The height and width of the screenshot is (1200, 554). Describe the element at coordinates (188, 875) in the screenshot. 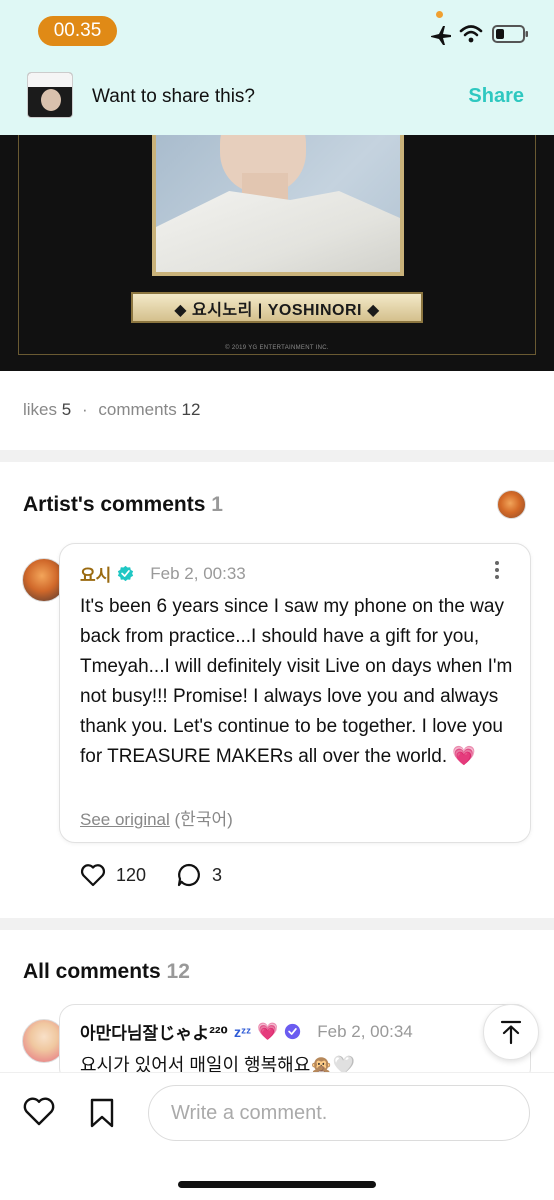

I see `comment-icon` at that location.